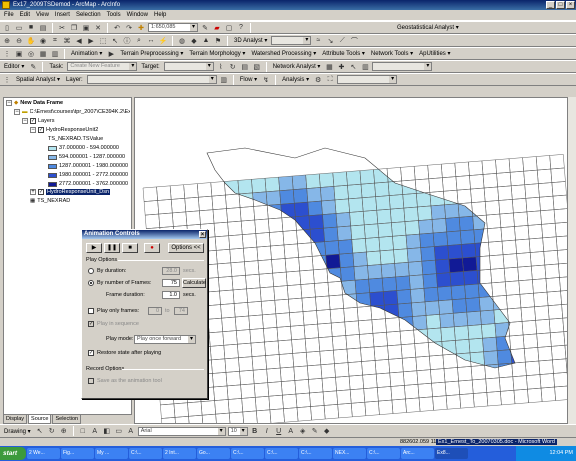 The height and width of the screenshot is (461, 576). What do you see at coordinates (13, 453) in the screenshot?
I see `start-button: start` at bounding box center [13, 453].